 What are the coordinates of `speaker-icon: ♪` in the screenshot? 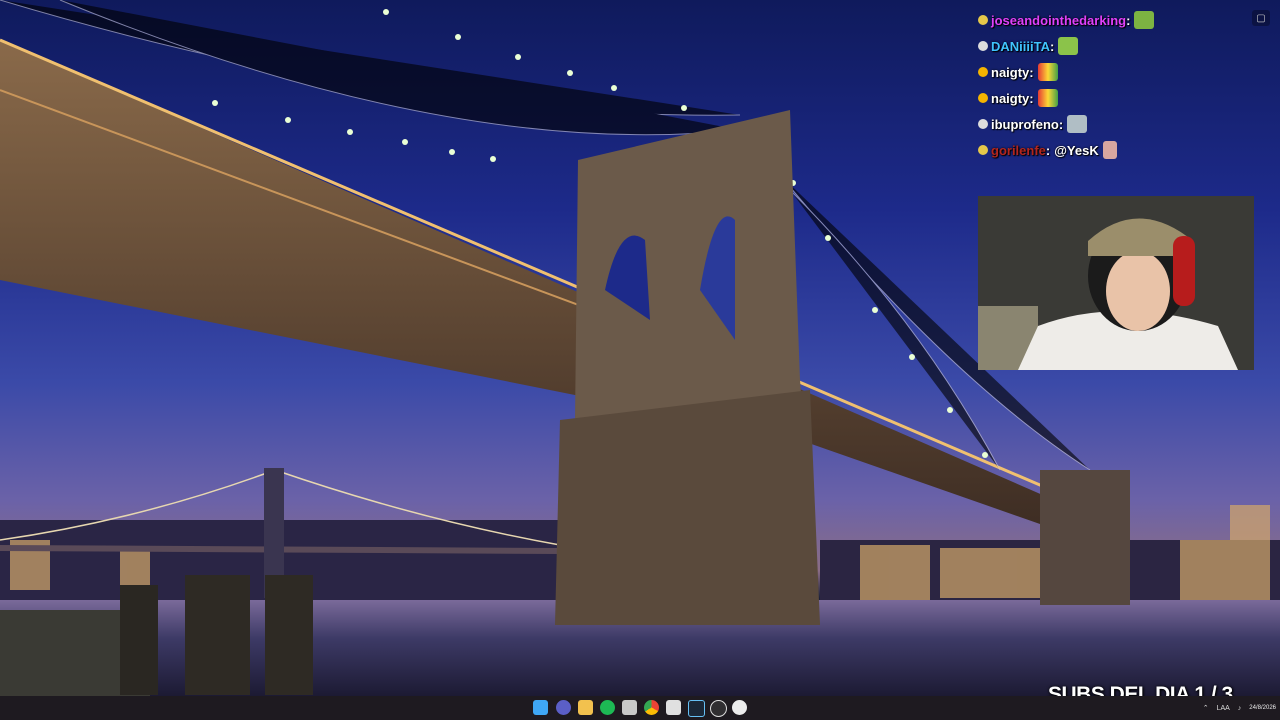 It's located at (1240, 708).